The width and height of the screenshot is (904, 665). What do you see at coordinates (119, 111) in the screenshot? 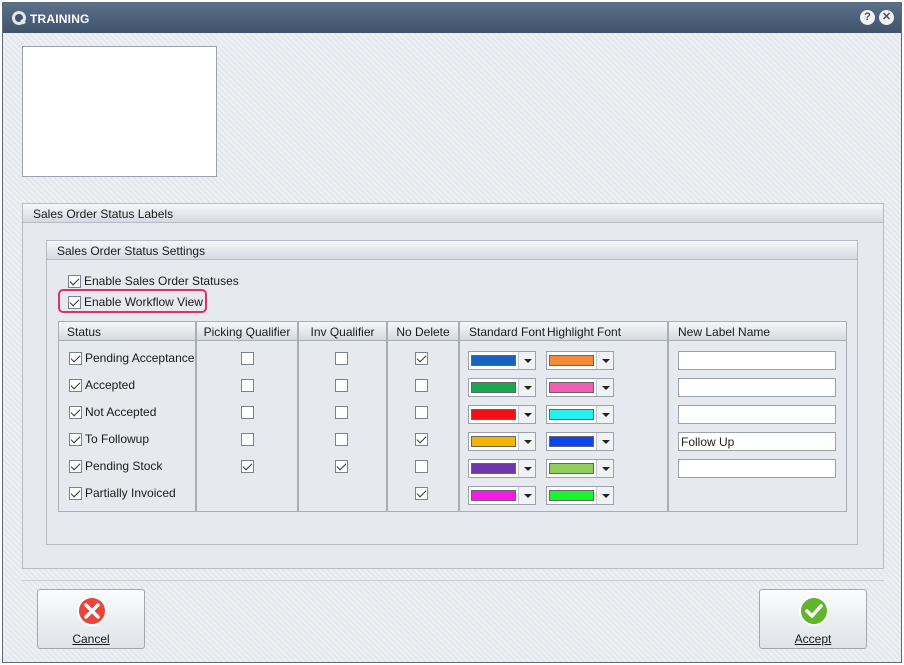
I see `image-placeholder` at bounding box center [119, 111].